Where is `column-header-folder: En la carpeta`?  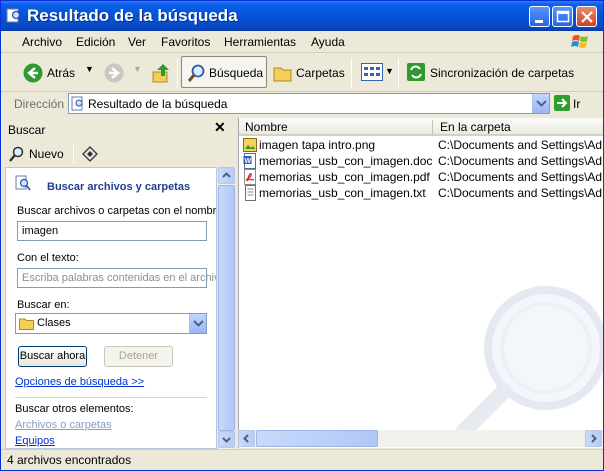 column-header-folder: En la carpeta is located at coordinates (475, 127).